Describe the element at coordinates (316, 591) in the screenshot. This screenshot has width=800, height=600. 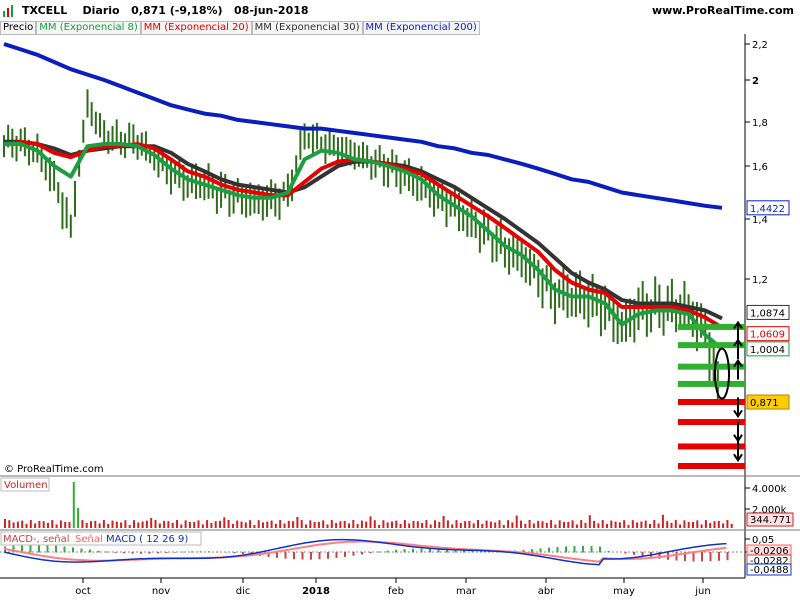
I see `x-axis-label: 2018` at that location.